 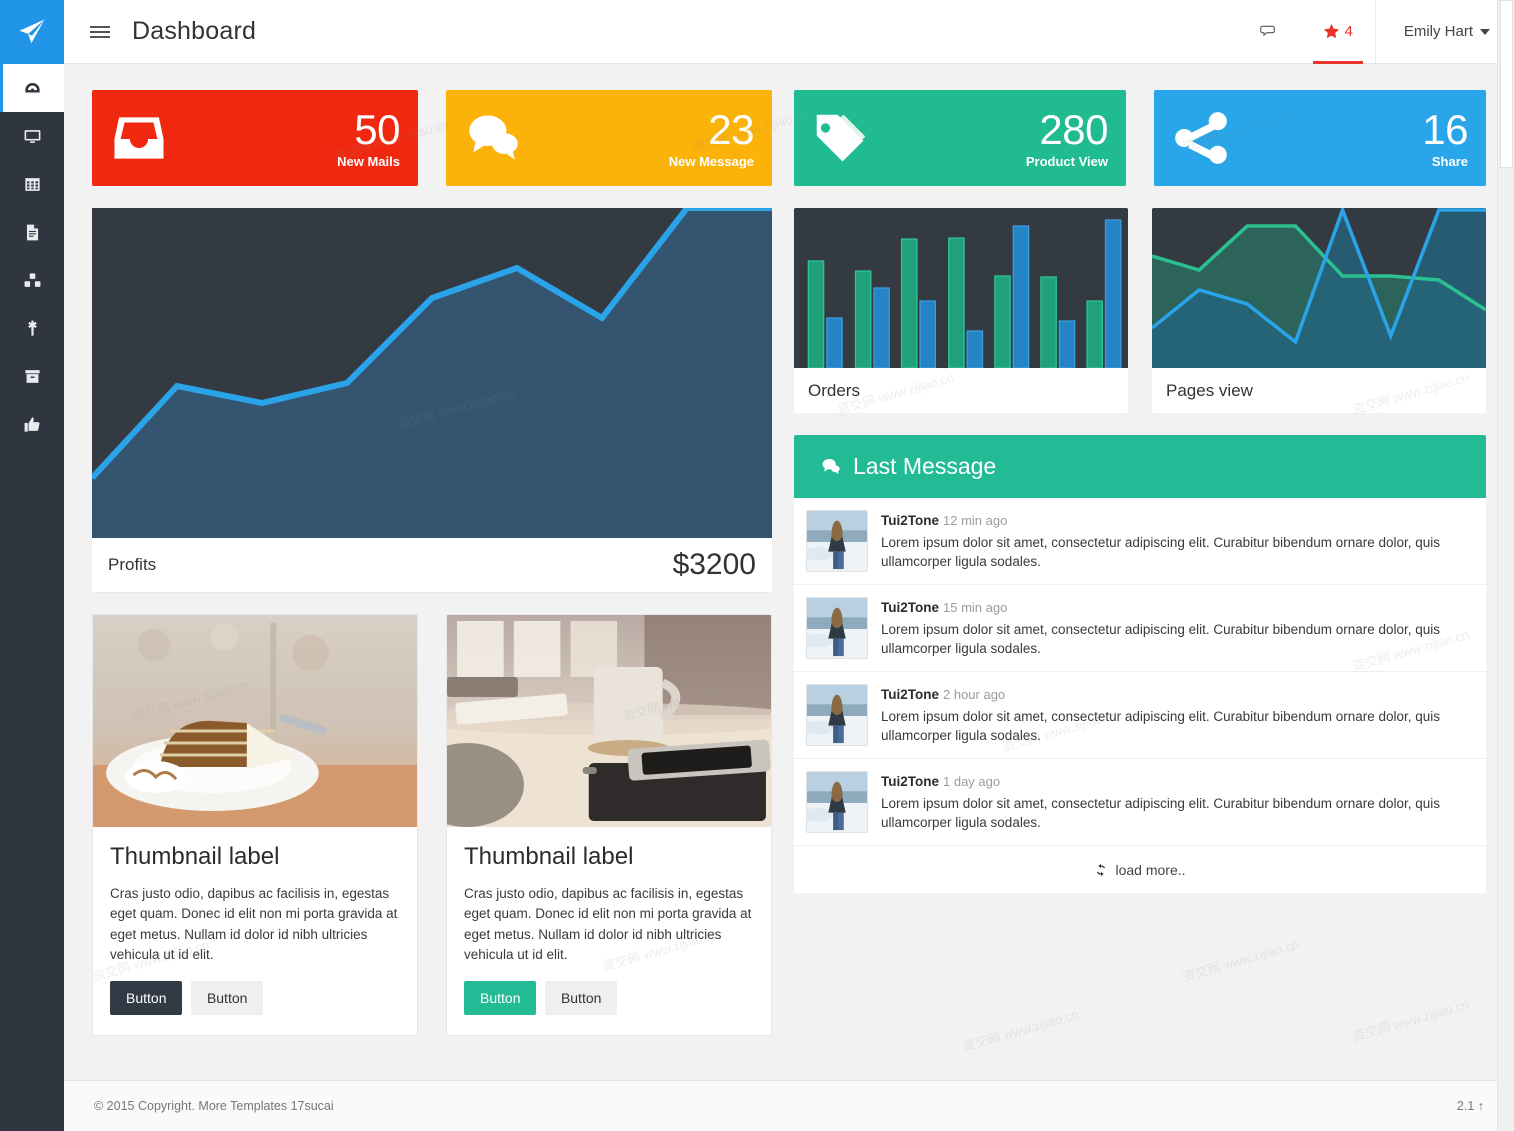 I want to click on profits-area-chart, so click(x=432, y=373).